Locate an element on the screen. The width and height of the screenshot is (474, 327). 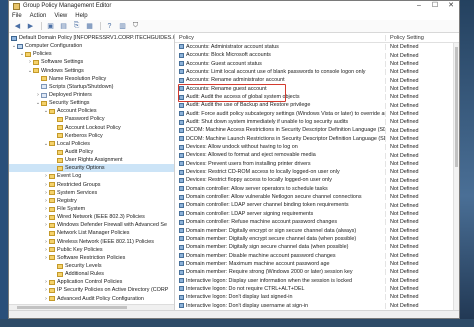
tree-item: ⌄ Local Policies is located at coordinates (91, 144).